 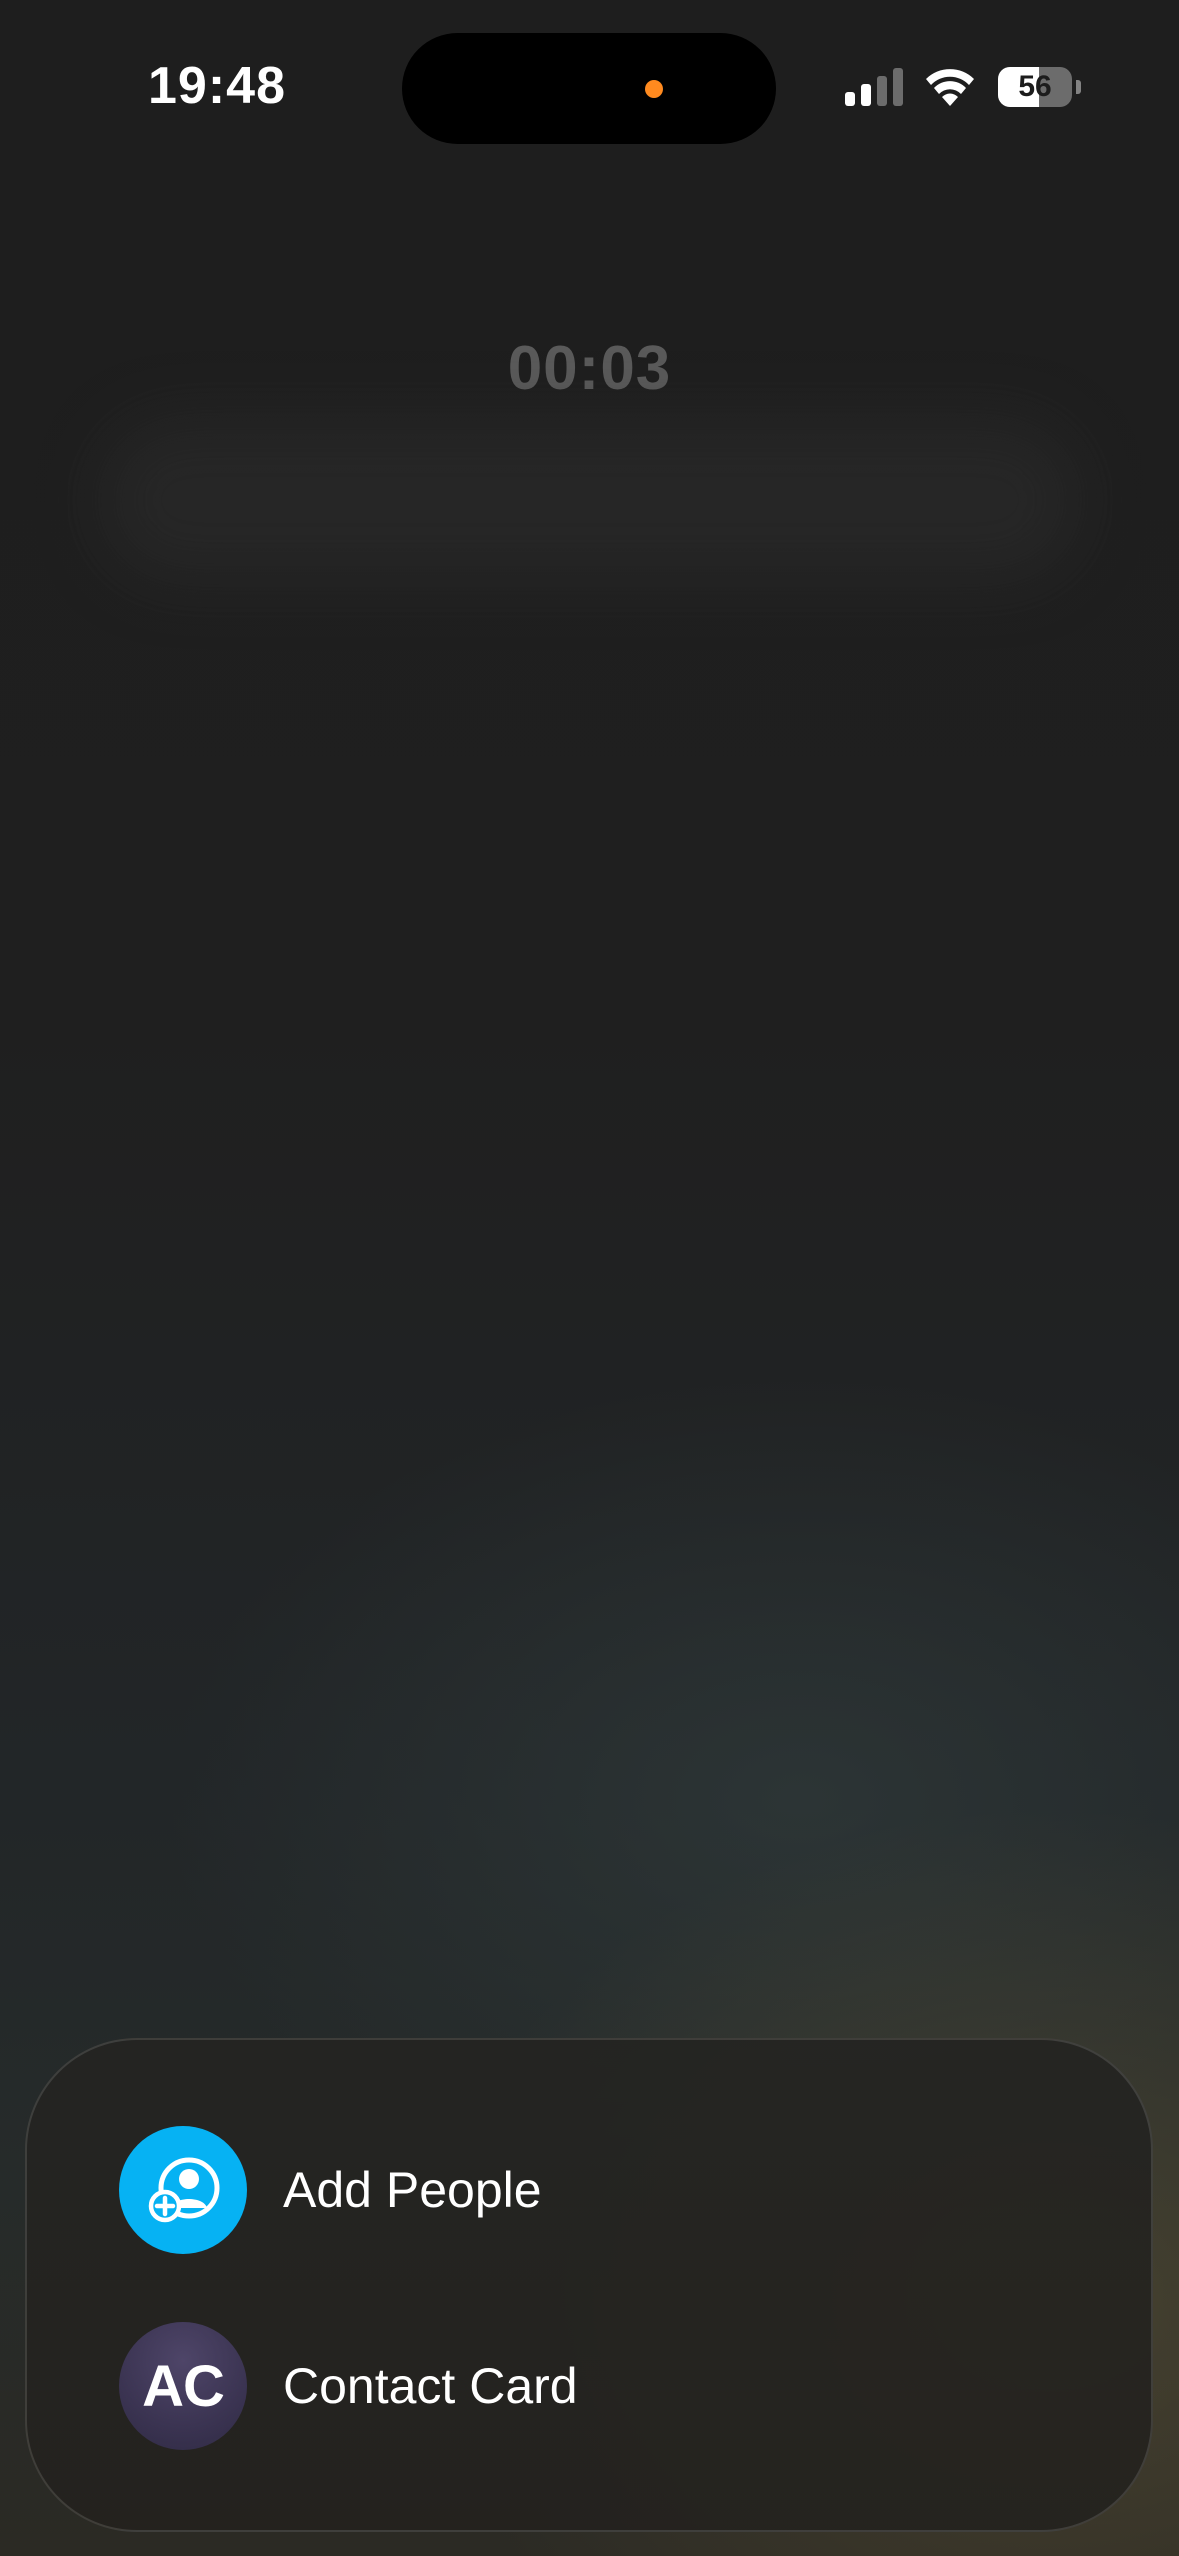 What do you see at coordinates (874, 86) in the screenshot?
I see `cellular-signal-icon` at bounding box center [874, 86].